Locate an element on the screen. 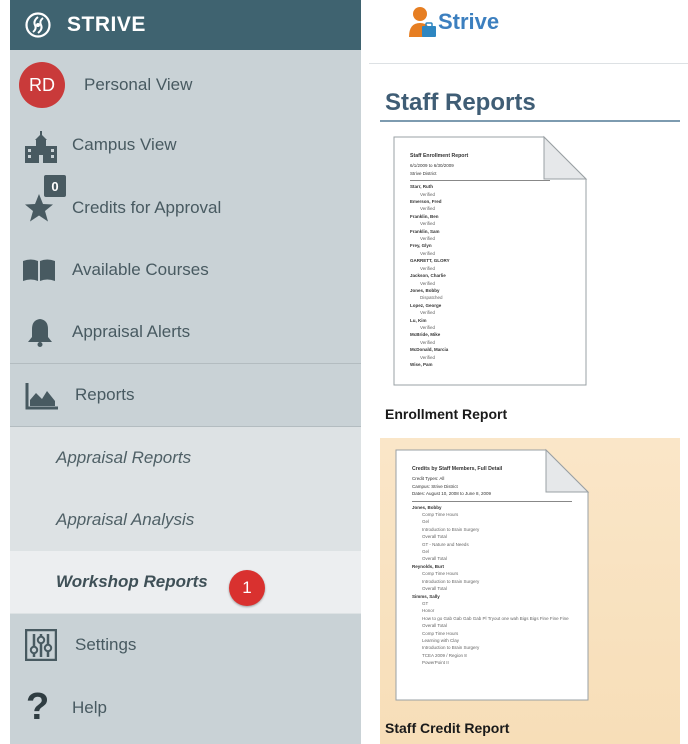 The height and width of the screenshot is (744, 688). thumbnail-text-line: 6/1/2009 to 6/30/2009 is located at coordinates (432, 166).